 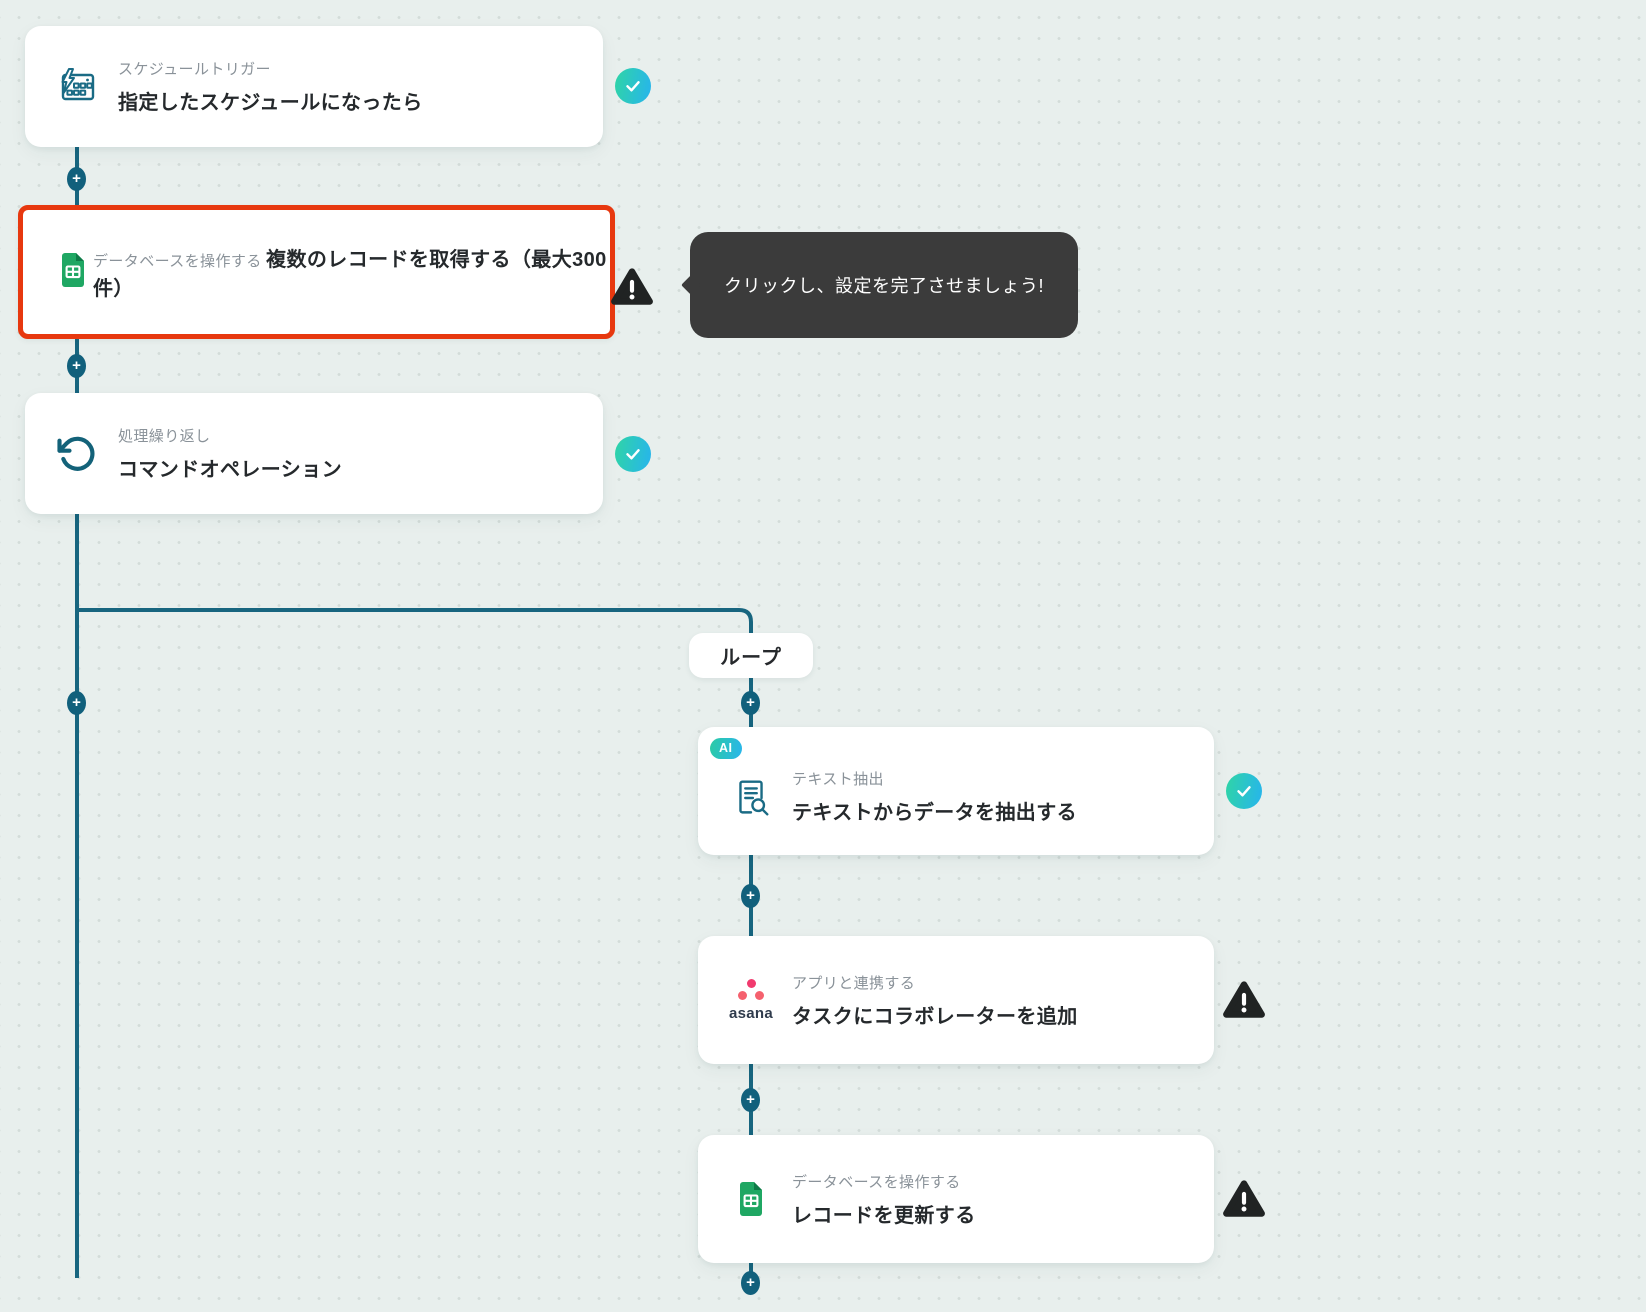 I want to click on node-title: タスクにコラボレーターを追加, so click(x=935, y=1016).